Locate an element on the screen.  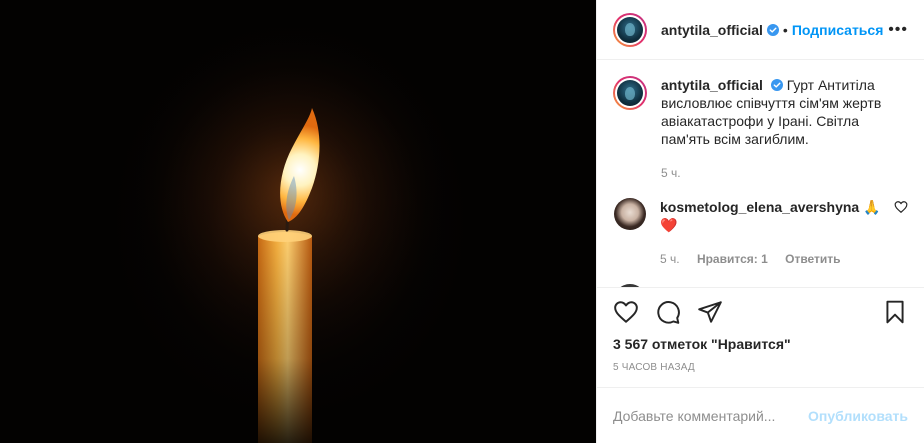
caption-author-avatar is located at coordinates (630, 93).